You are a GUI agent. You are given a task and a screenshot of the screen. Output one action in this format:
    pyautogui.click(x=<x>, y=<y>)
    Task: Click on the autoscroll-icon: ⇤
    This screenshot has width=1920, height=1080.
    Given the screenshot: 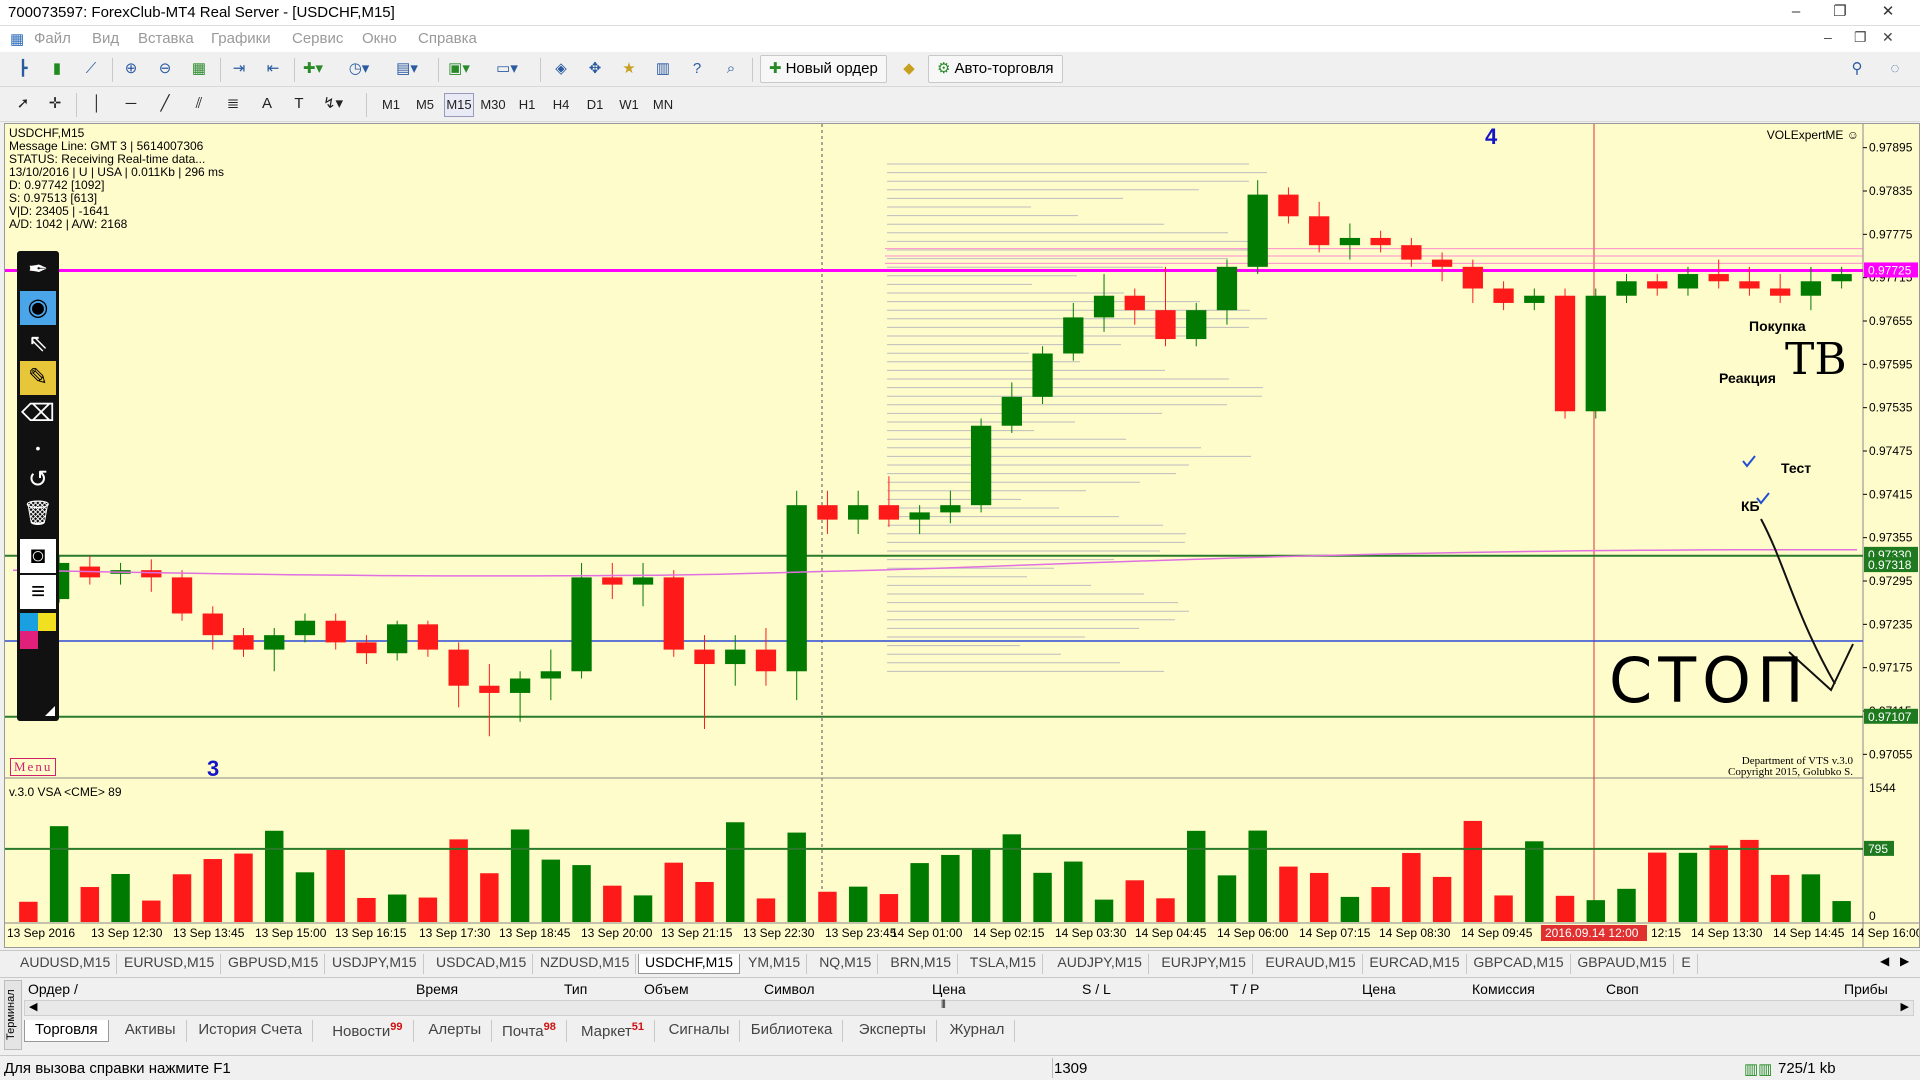 What is the action you would take?
    pyautogui.click(x=273, y=69)
    